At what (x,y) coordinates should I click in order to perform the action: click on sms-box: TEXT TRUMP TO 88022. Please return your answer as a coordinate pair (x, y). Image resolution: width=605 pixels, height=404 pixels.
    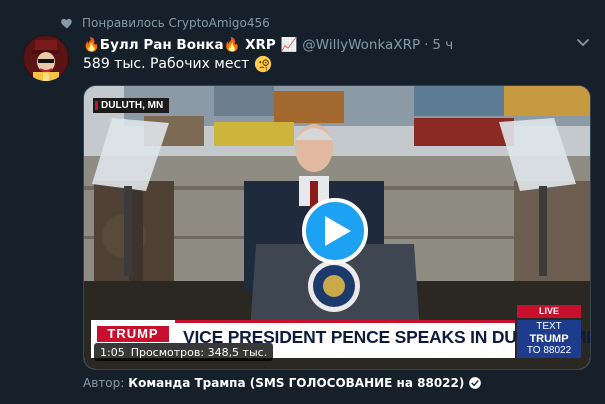
    Looking at the image, I should click on (549, 339).